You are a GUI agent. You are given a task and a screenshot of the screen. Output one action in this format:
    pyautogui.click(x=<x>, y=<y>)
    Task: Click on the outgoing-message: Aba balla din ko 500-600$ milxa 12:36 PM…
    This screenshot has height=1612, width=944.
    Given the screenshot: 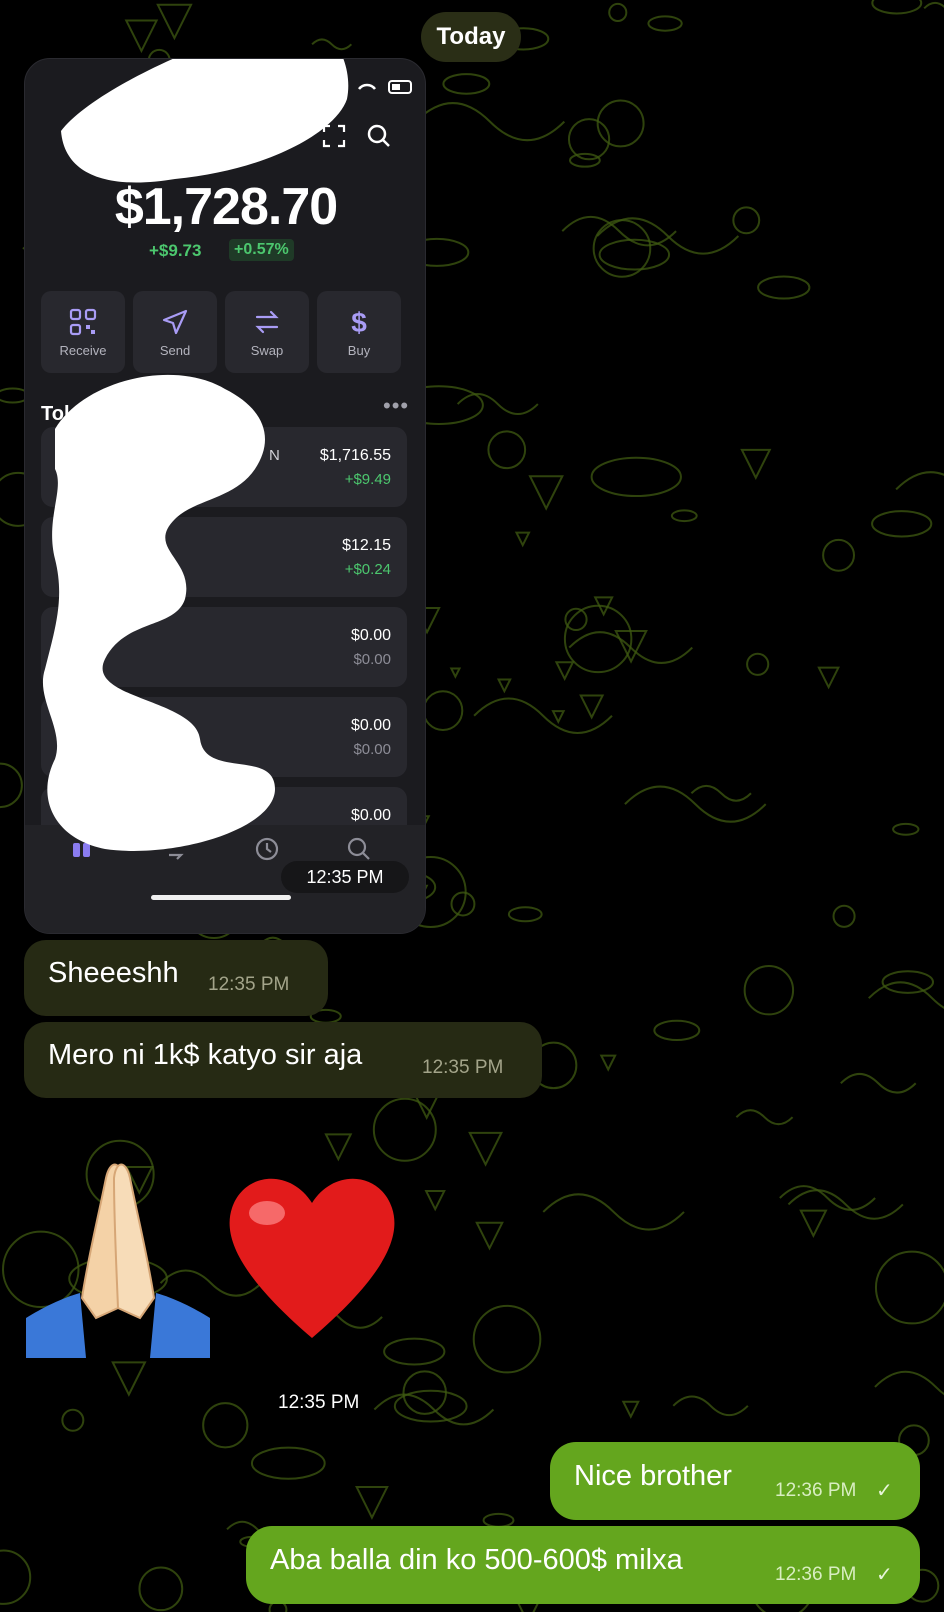 What is the action you would take?
    pyautogui.click(x=583, y=1565)
    